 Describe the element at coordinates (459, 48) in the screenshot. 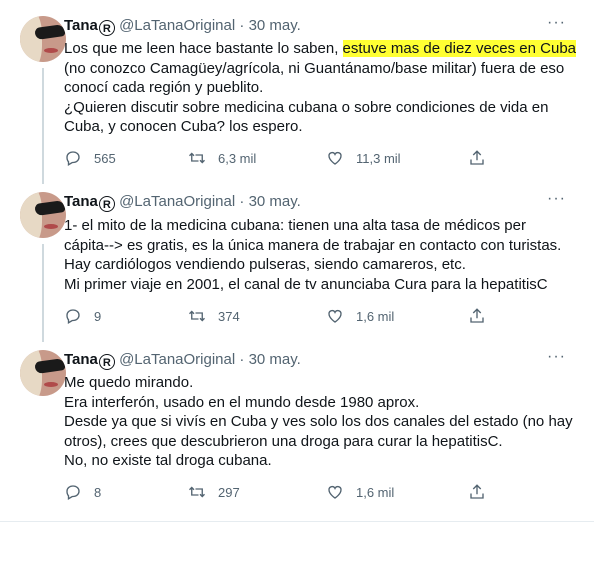

I see `highlighted-text: estuve mas de diez veces en Cuba` at that location.